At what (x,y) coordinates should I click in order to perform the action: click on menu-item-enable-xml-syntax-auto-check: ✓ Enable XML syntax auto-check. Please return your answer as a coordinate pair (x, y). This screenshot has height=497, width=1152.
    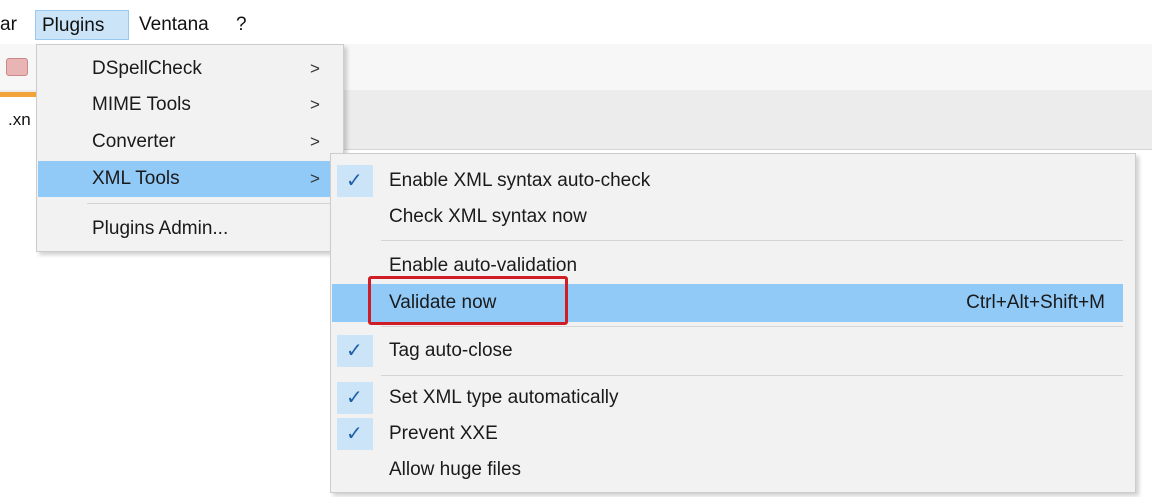
    Looking at the image, I should click on (733, 181).